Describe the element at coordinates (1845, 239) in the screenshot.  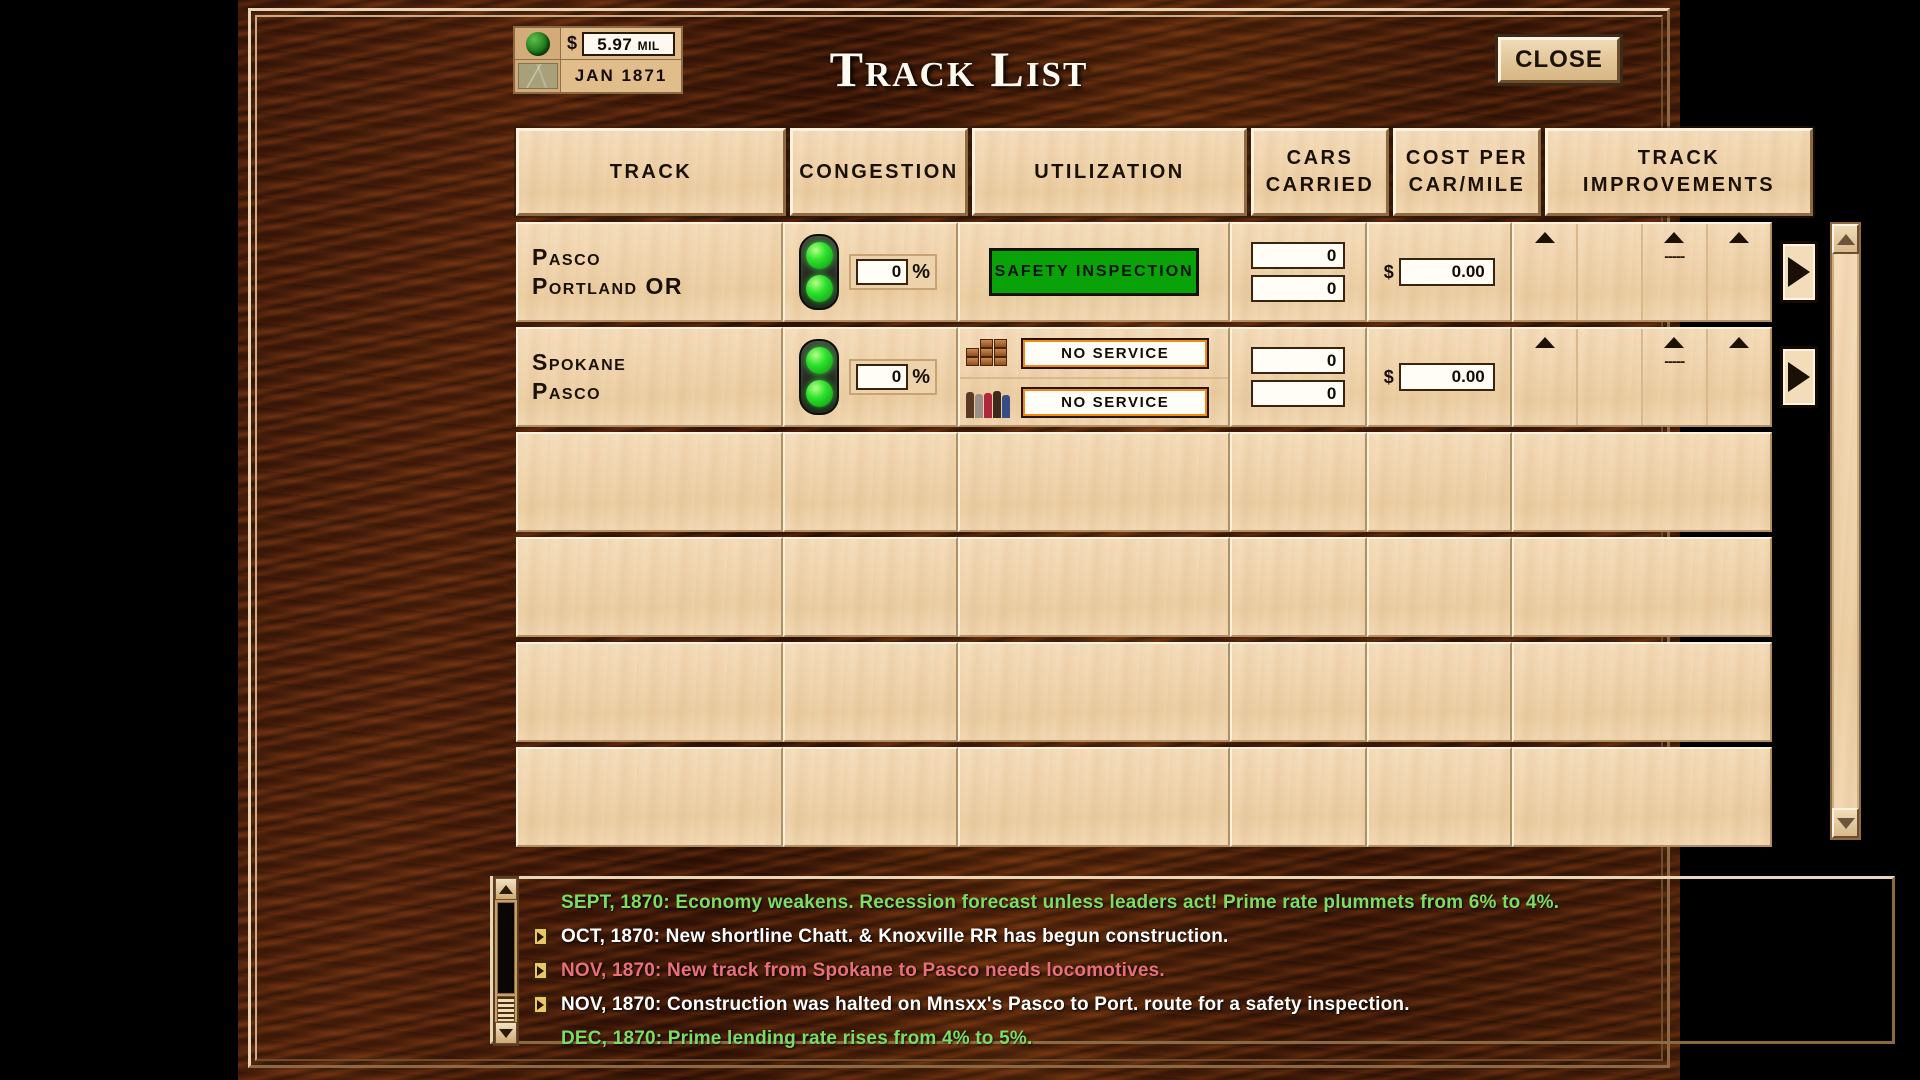
I see `scroll-up-button` at that location.